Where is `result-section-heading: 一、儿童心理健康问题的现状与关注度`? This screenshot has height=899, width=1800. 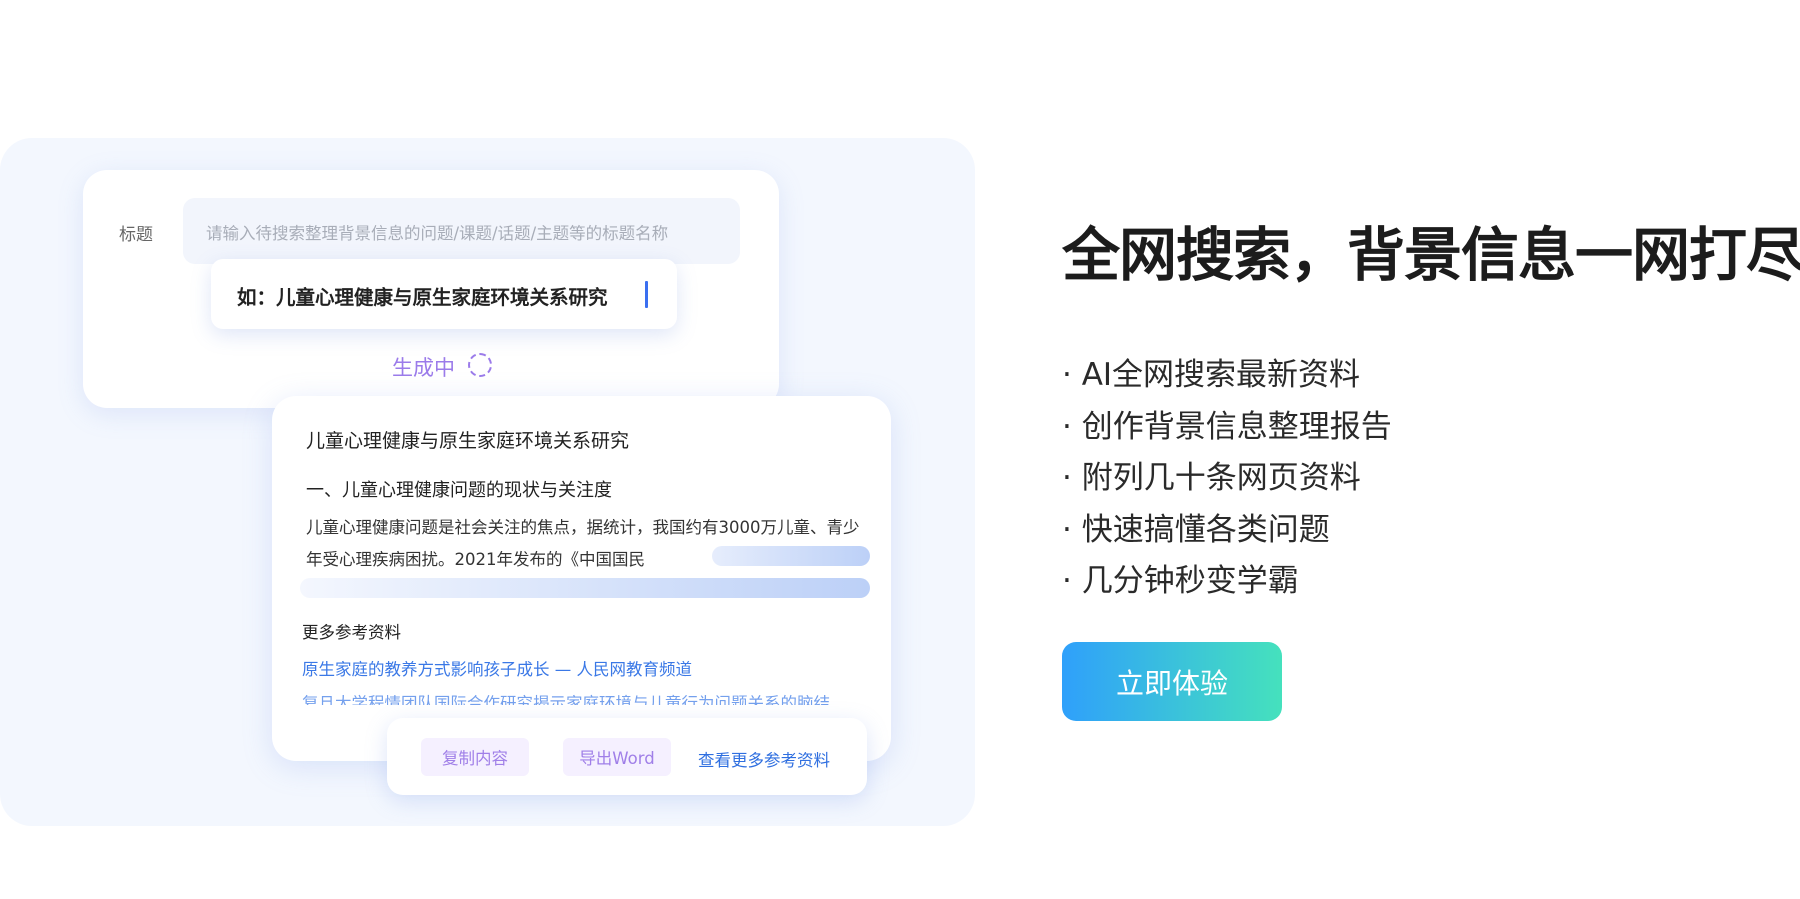 result-section-heading: 一、儿童心理健康问题的现状与关注度 is located at coordinates (459, 490).